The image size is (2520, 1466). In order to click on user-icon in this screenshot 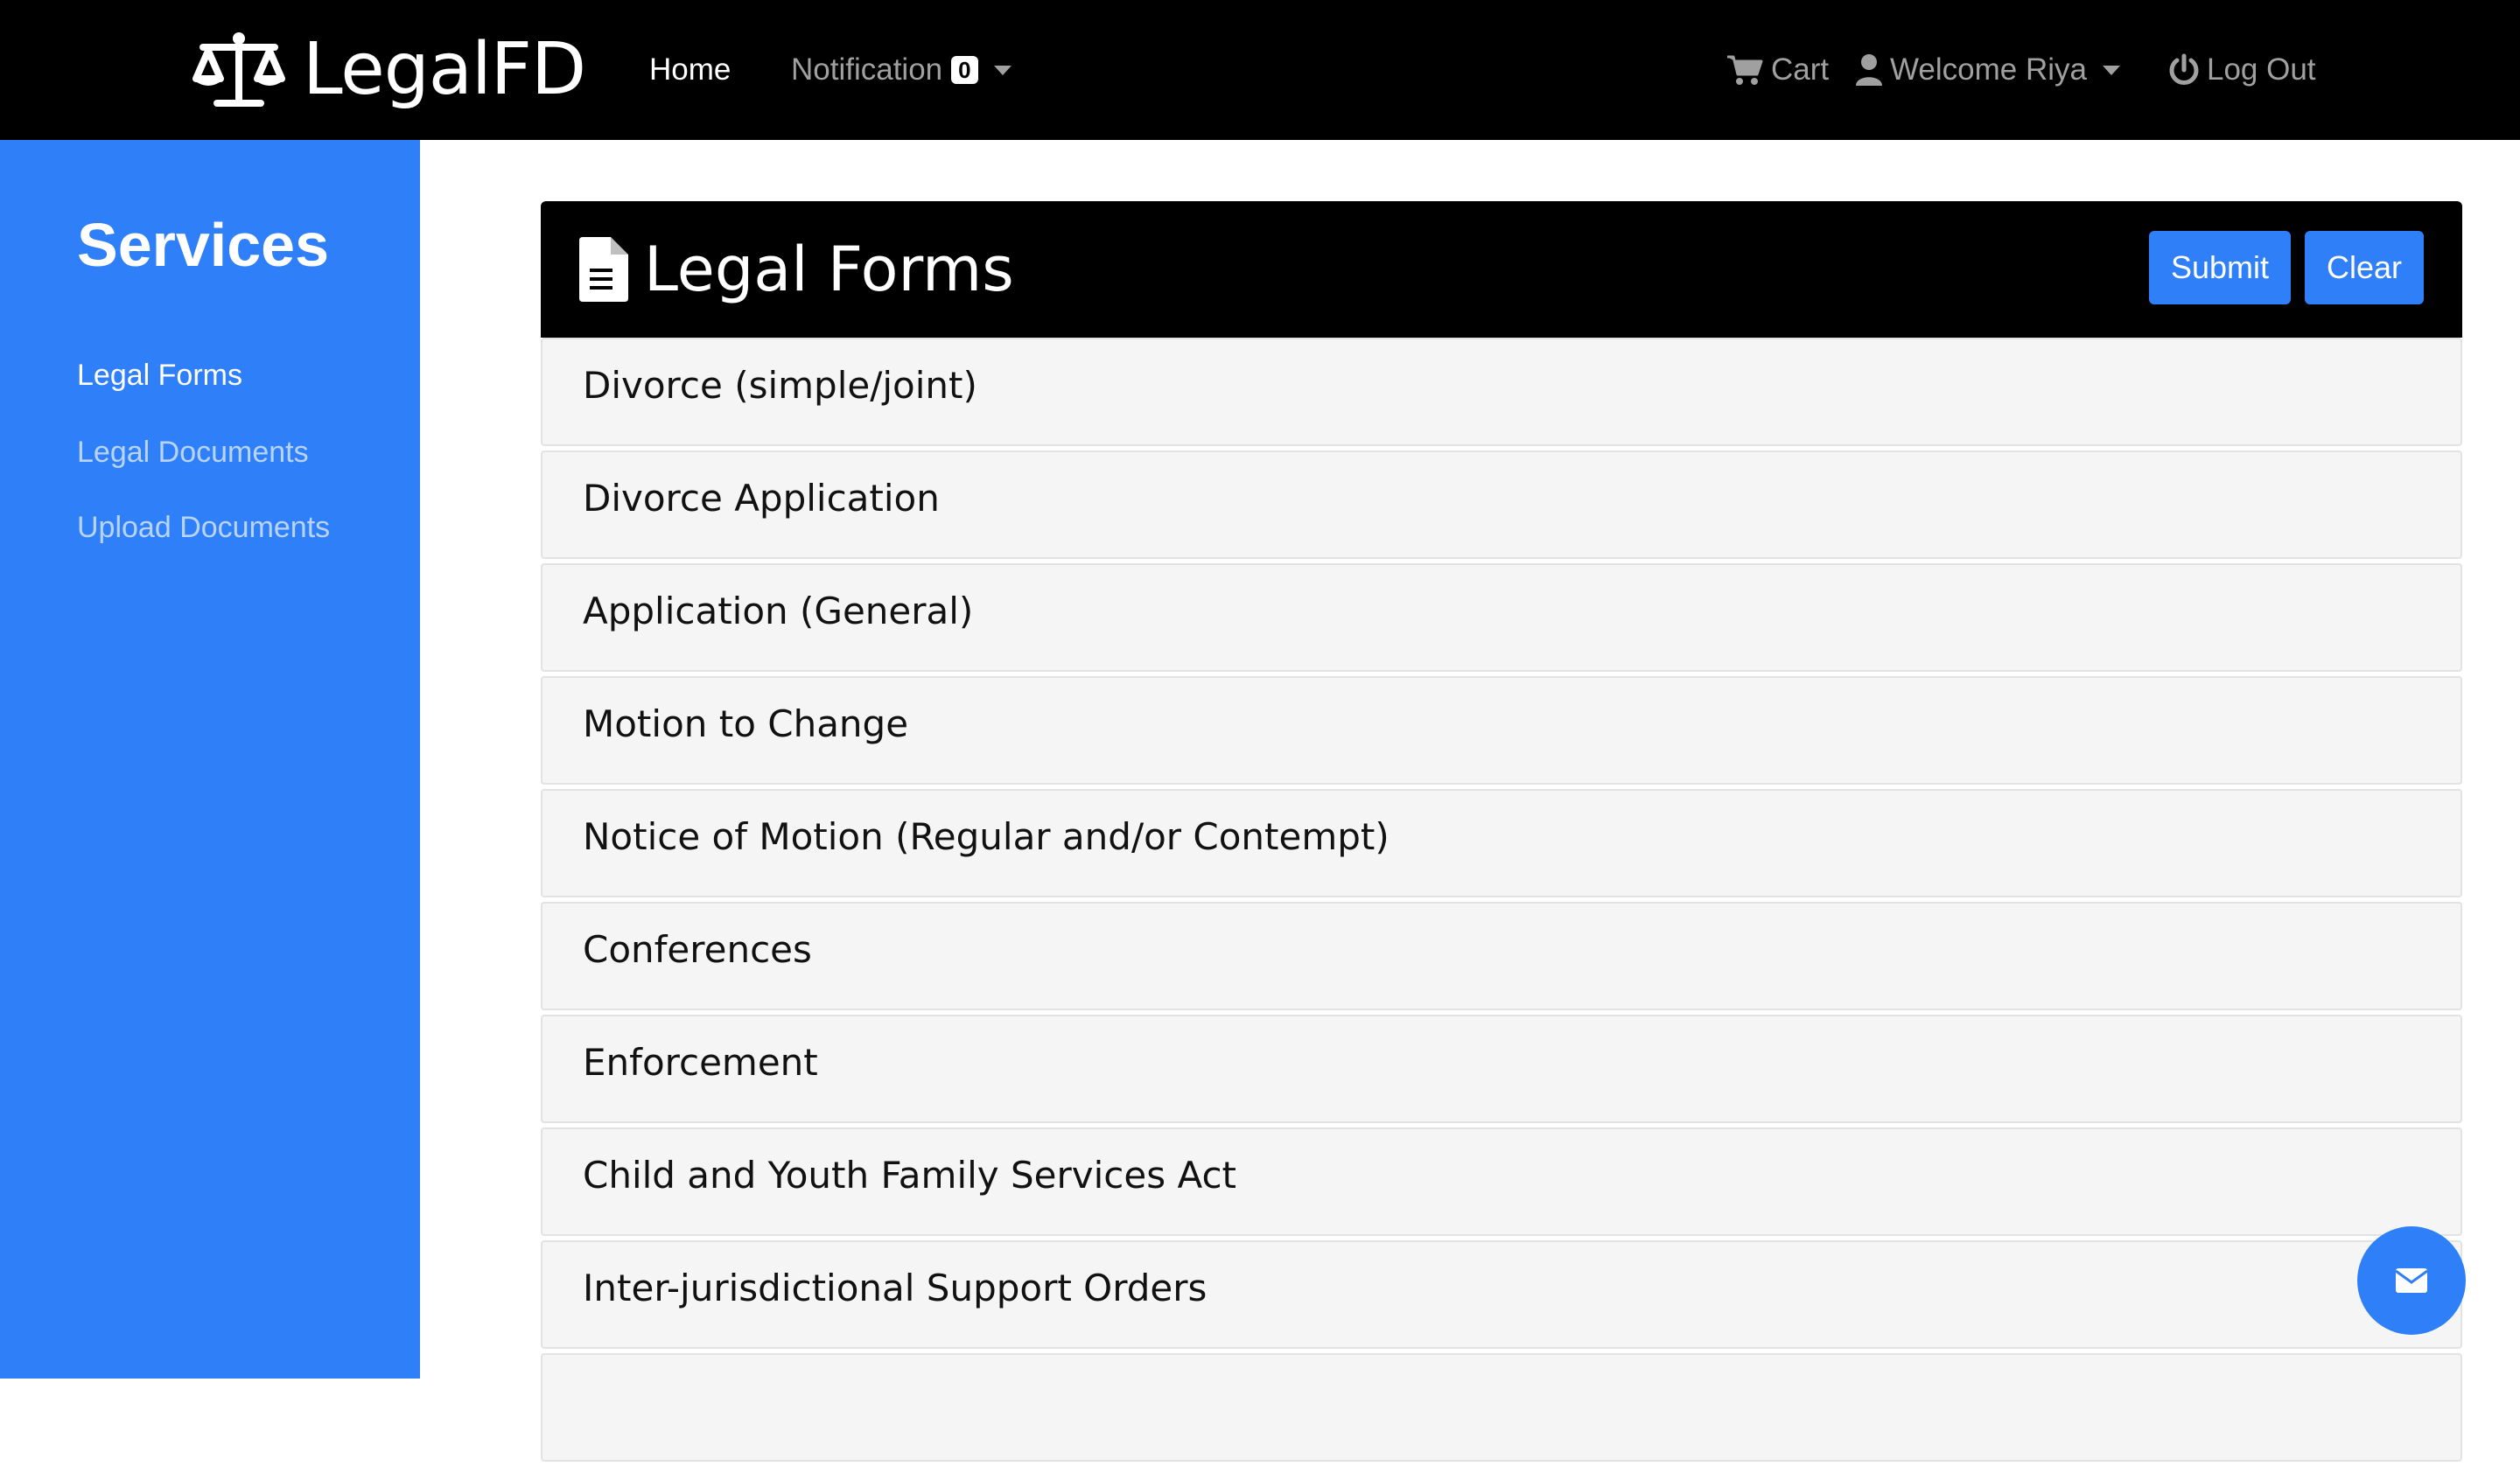, I will do `click(1869, 70)`.